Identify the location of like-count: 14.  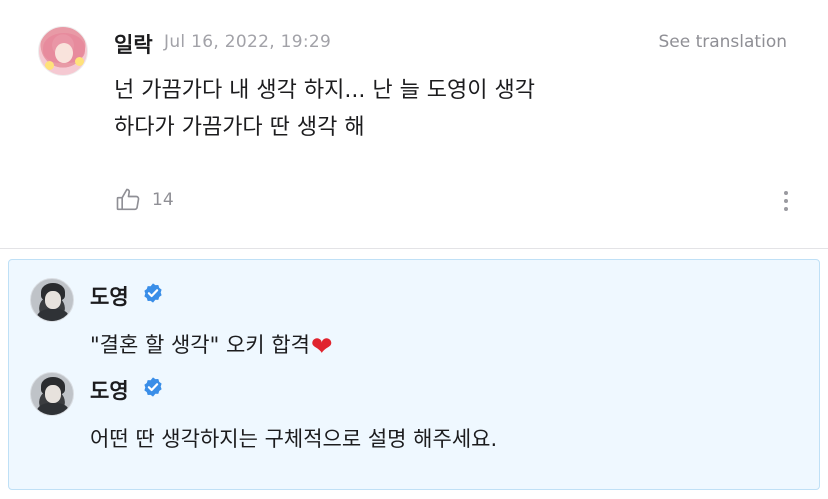
(163, 200).